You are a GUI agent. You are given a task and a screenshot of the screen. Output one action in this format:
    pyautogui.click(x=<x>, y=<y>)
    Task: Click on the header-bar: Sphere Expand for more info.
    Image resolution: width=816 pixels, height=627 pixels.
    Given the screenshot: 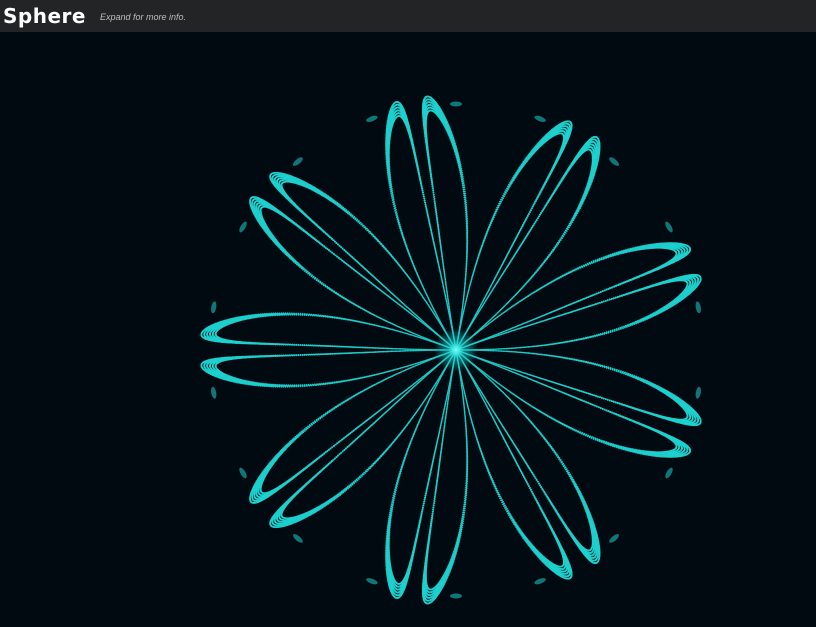 What is the action you would take?
    pyautogui.click(x=408, y=16)
    